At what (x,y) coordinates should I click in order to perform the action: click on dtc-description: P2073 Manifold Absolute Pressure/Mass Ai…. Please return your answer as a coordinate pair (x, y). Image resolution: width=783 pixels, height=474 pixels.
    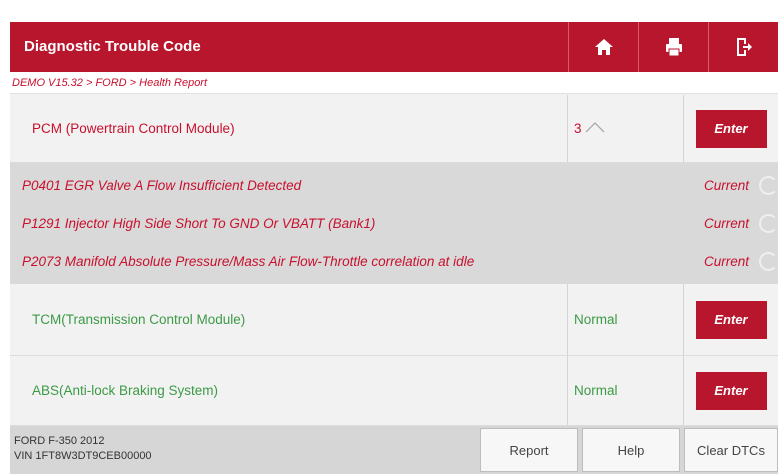
    Looking at the image, I should click on (248, 261).